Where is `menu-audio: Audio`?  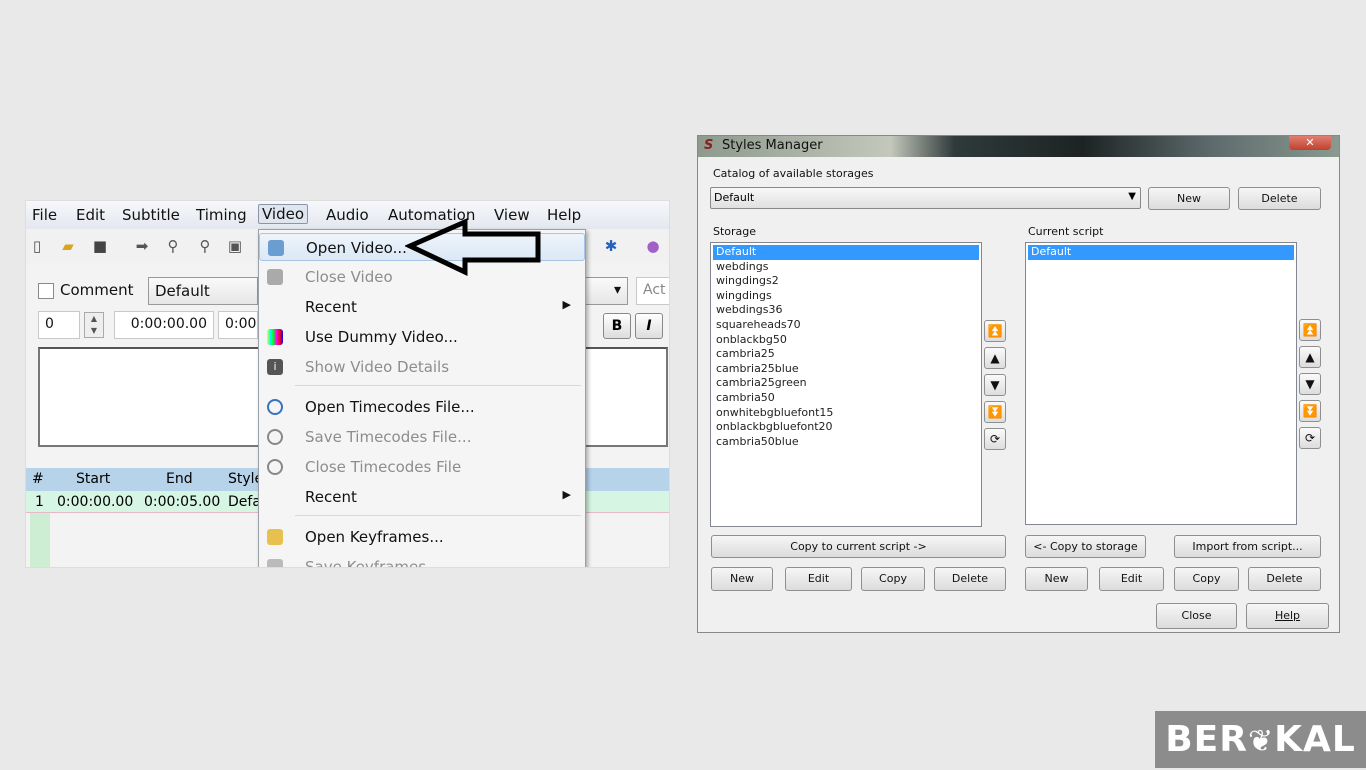
menu-audio: Audio is located at coordinates (347, 215).